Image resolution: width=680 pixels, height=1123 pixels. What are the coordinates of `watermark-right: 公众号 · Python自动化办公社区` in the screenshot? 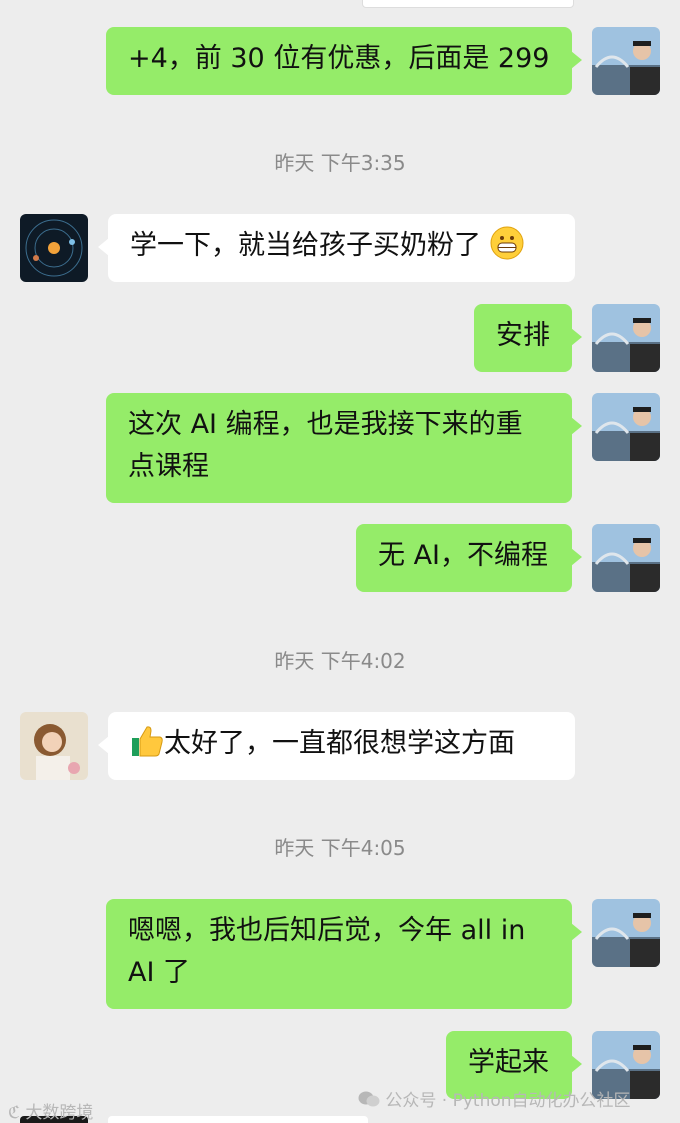 It's located at (494, 1098).